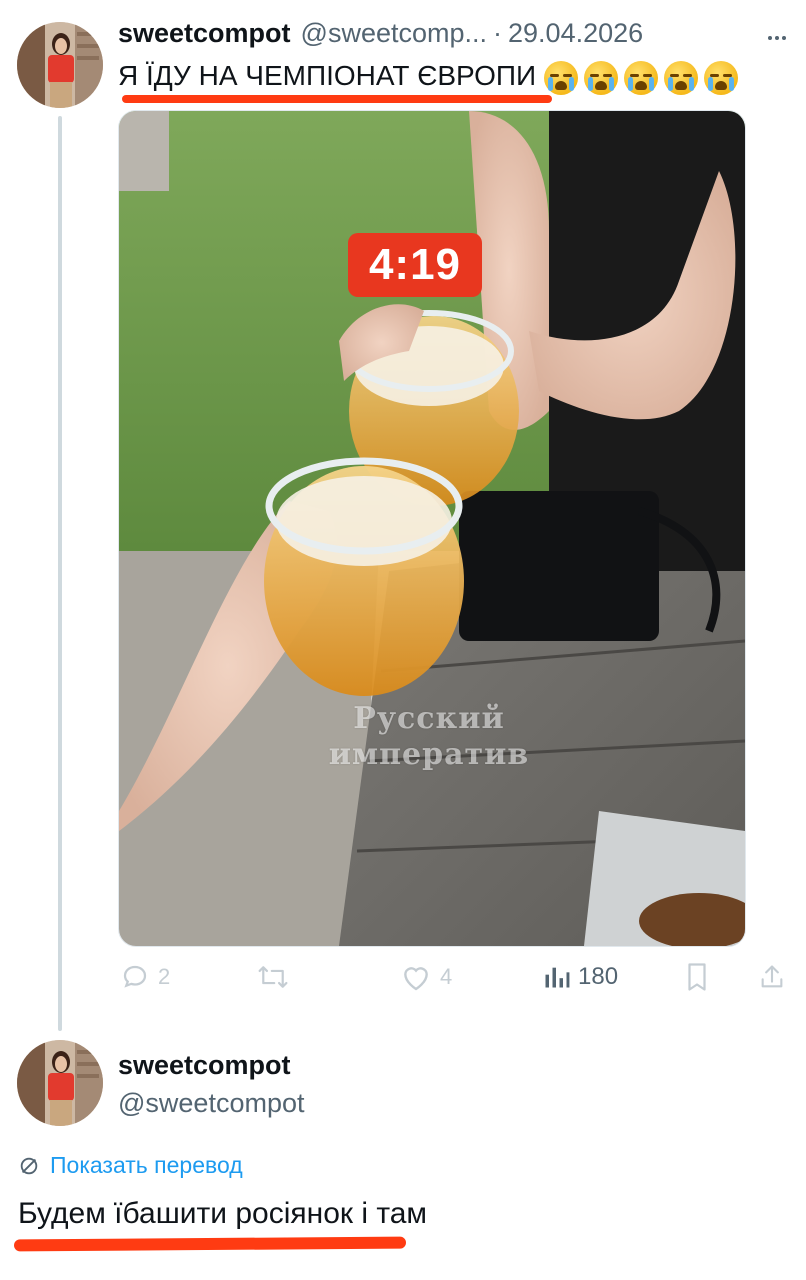 The width and height of the screenshot is (806, 1280). Describe the element at coordinates (429, 754) in the screenshot. I see `watermark-line: императив` at that location.